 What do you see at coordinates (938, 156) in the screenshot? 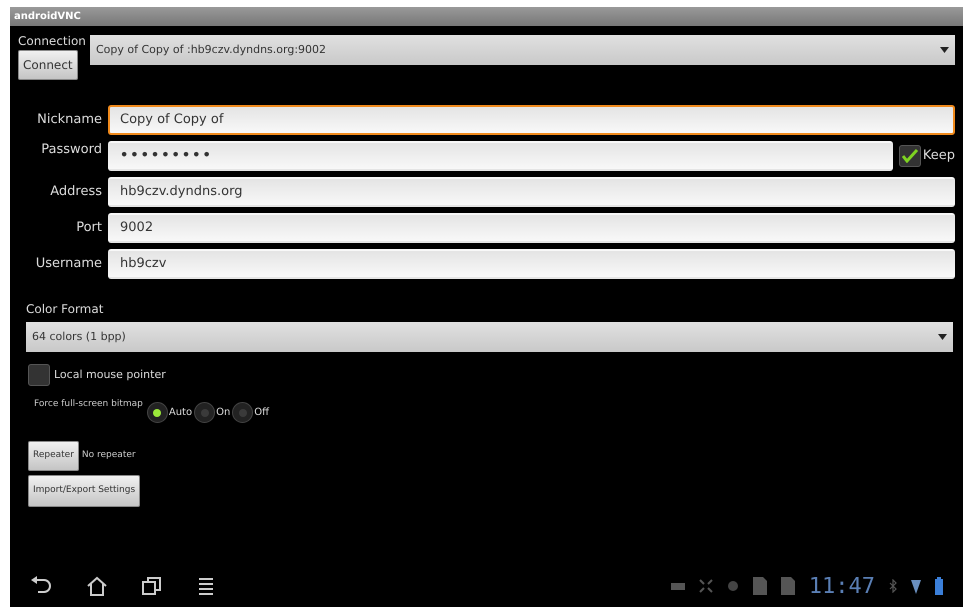
I see `keep-label: Keep` at bounding box center [938, 156].